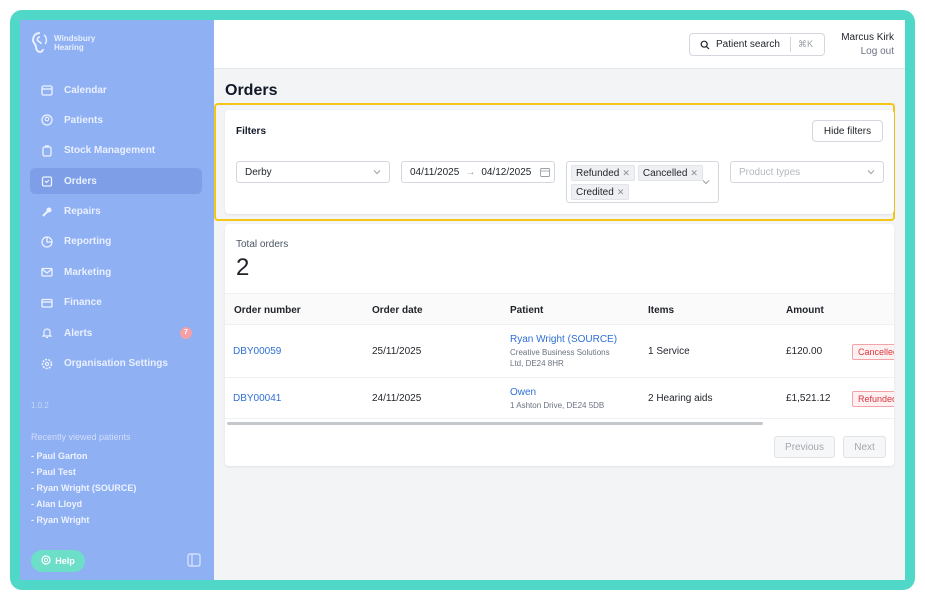 The width and height of the screenshot is (925, 600). What do you see at coordinates (116, 272) in the screenshot?
I see `sidebar-item-marketing: Marketing` at bounding box center [116, 272].